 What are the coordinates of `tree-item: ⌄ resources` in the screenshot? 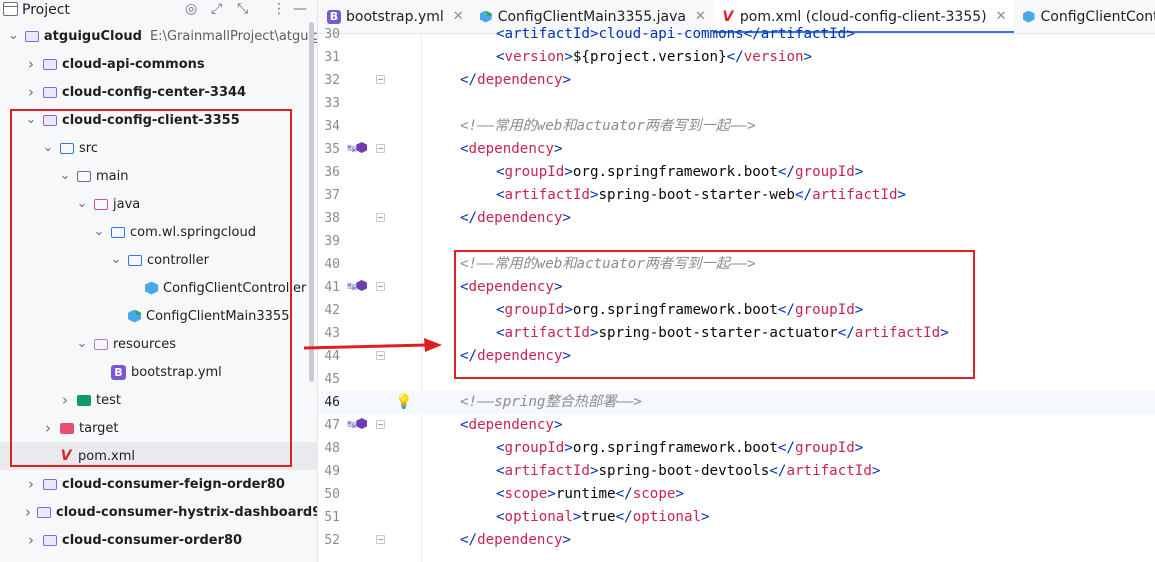 It's located at (158, 344).